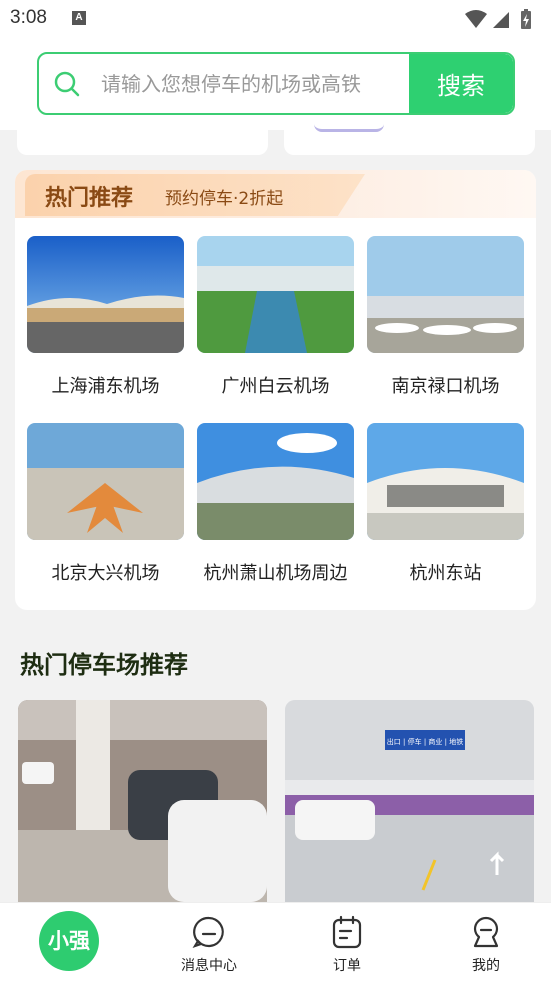 The width and height of the screenshot is (551, 981). Describe the element at coordinates (224, 199) in the screenshot. I see `hot-subtitle: 预约停车·2折起` at that location.